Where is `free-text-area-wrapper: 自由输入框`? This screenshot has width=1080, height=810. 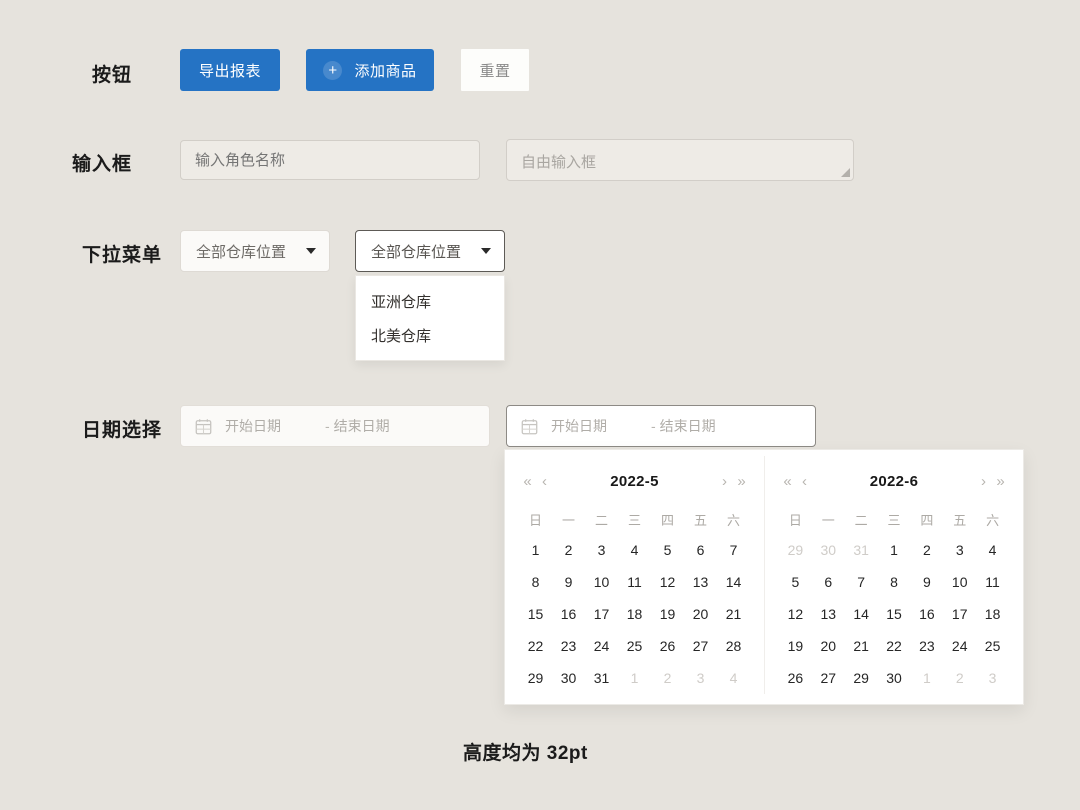 free-text-area-wrapper: 自由输入框 is located at coordinates (680, 160).